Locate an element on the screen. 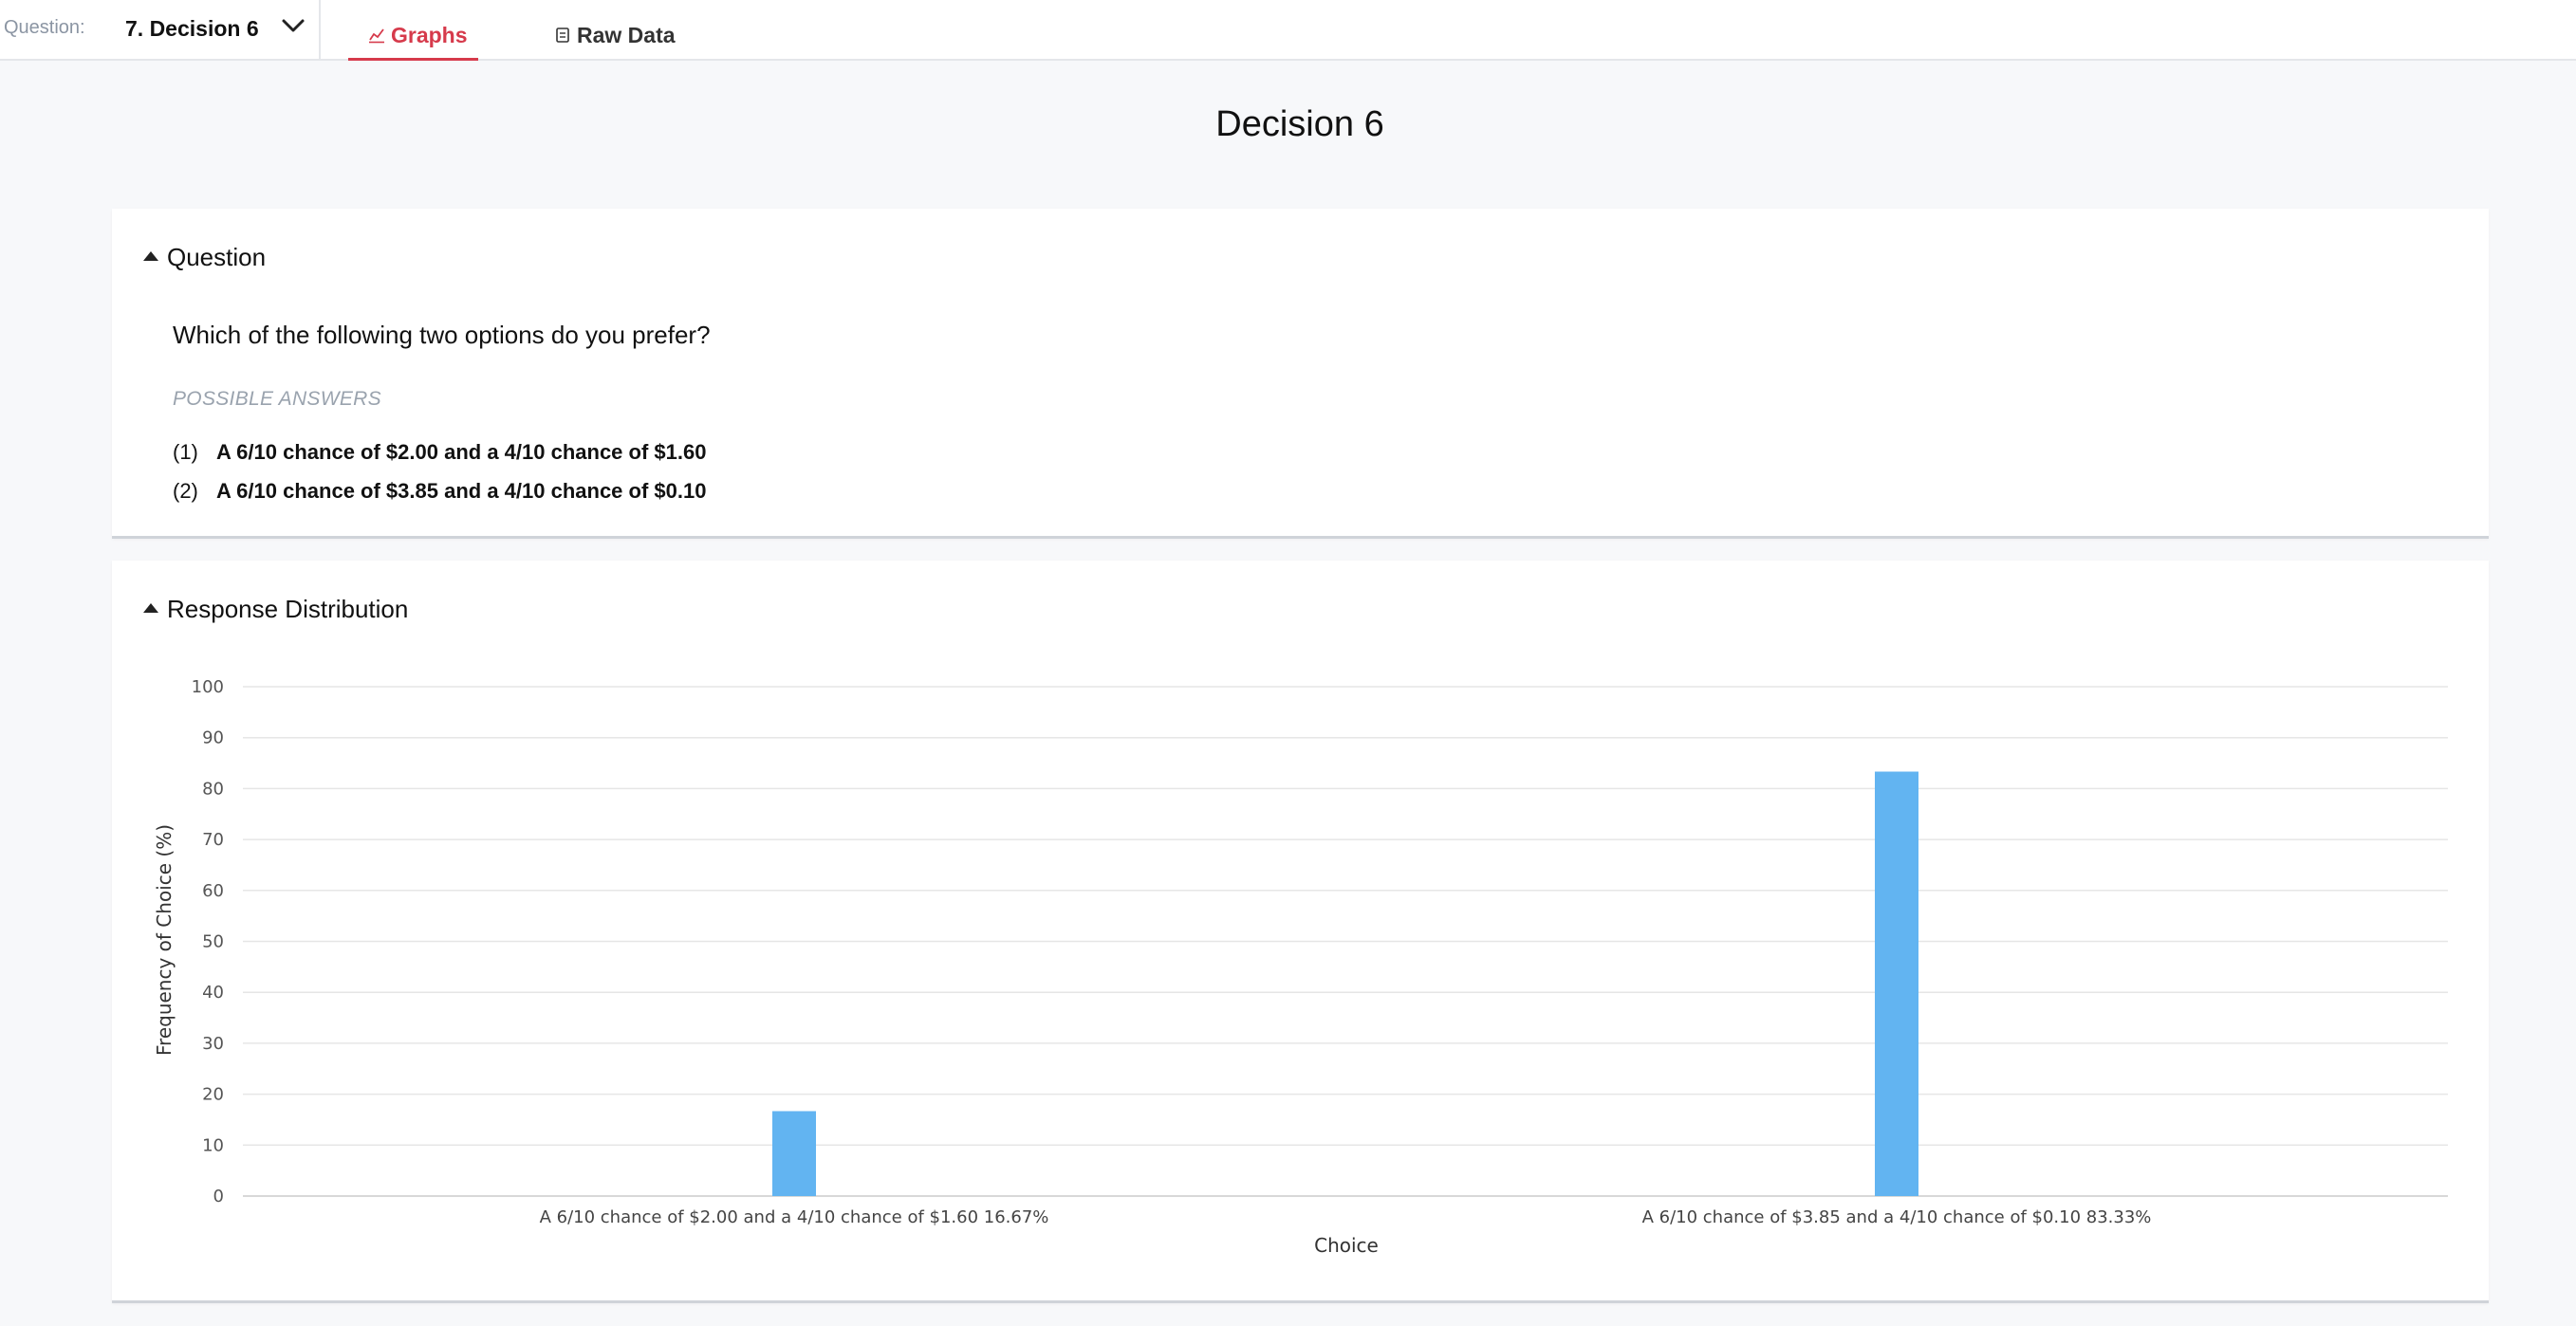  chevron-down-icon is located at coordinates (293, 25).